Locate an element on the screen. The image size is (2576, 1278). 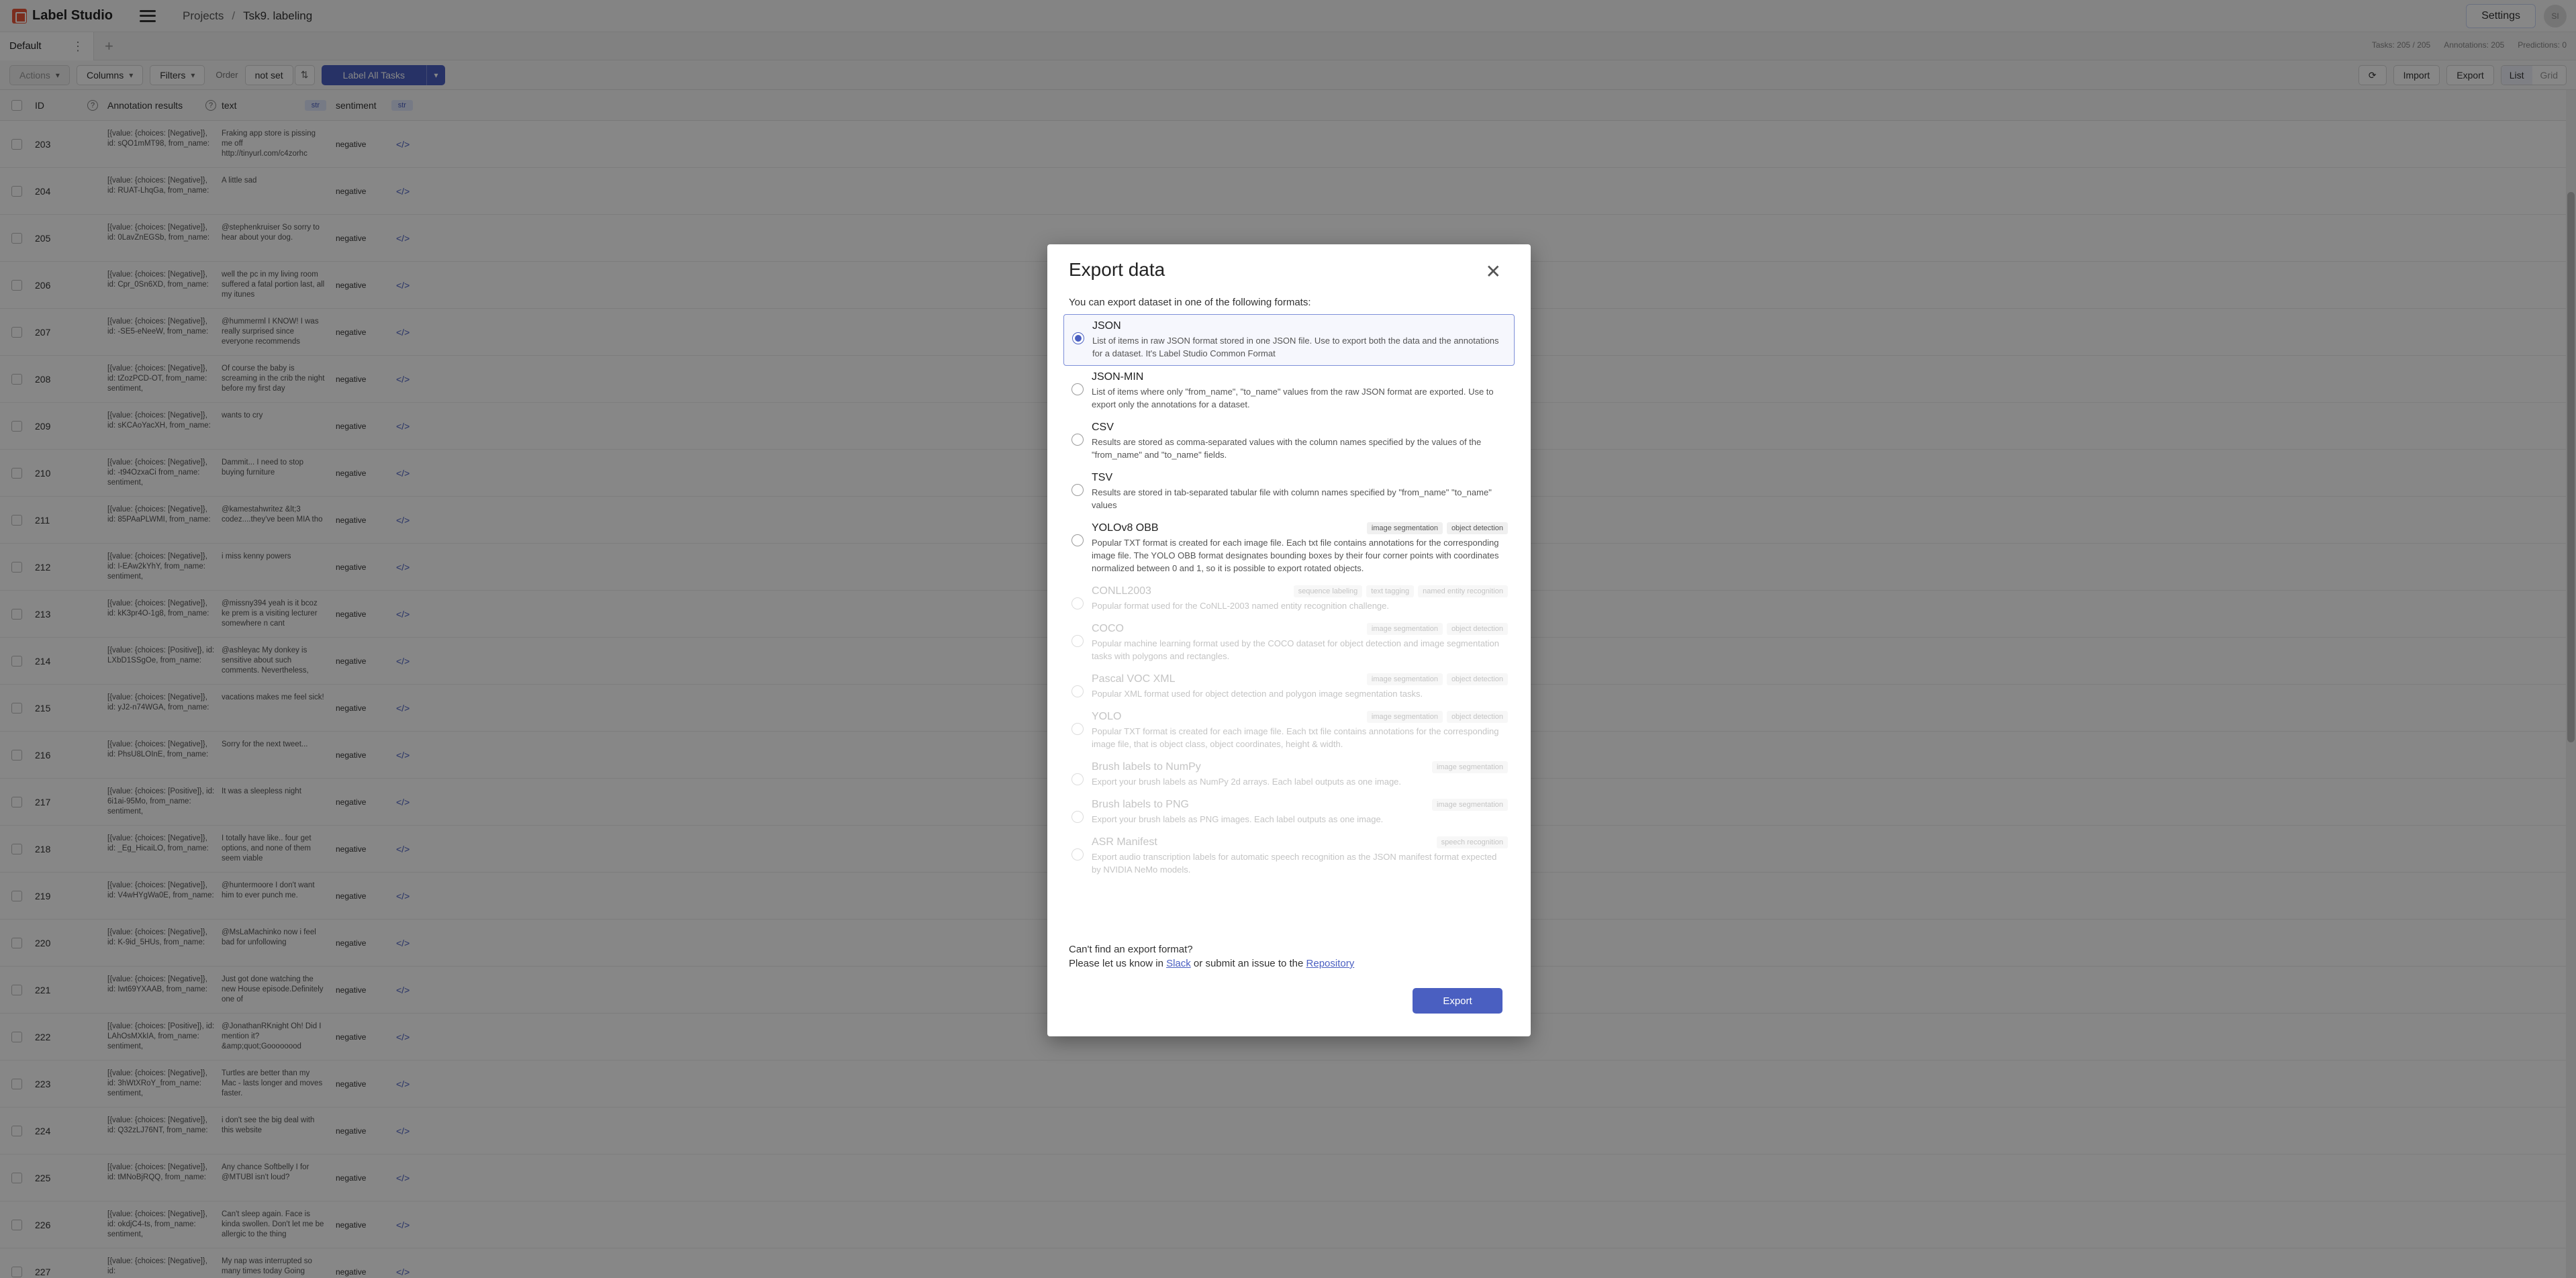
format-title: Brush labels to PNG is located at coordinates (1140, 804).